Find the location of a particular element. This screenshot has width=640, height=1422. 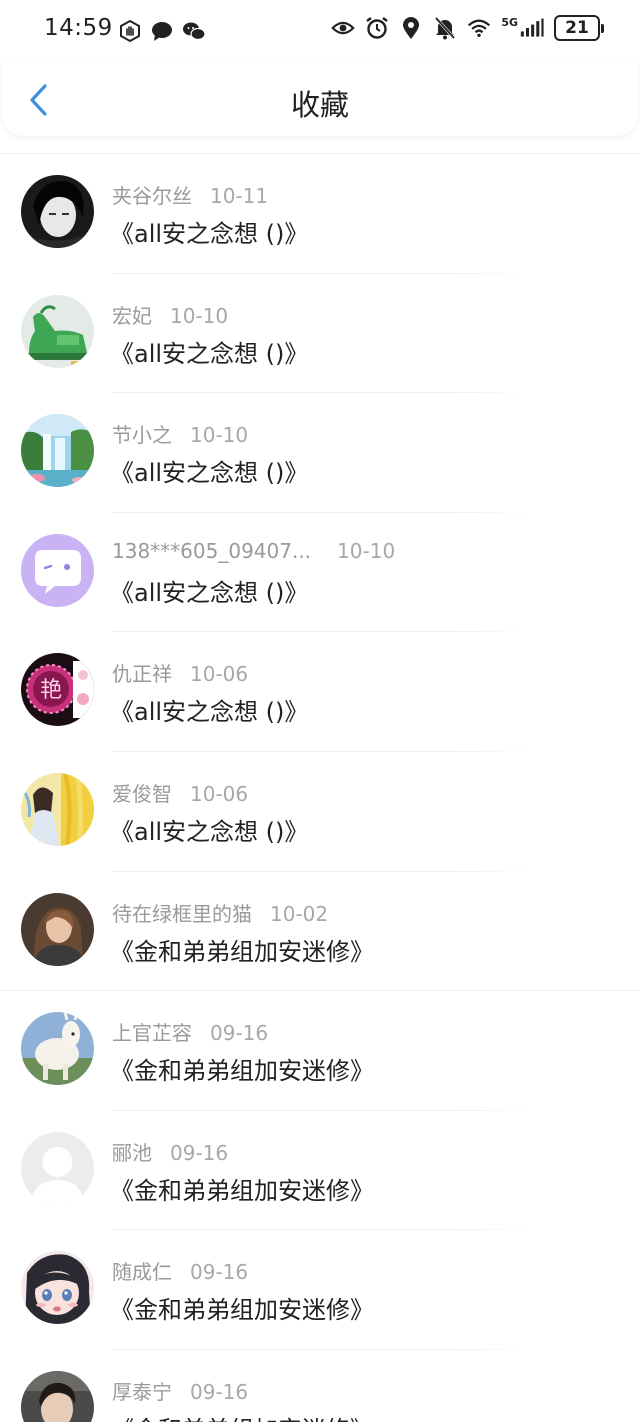

item-meta: 仇正祥 10-06 is located at coordinates (180, 672).